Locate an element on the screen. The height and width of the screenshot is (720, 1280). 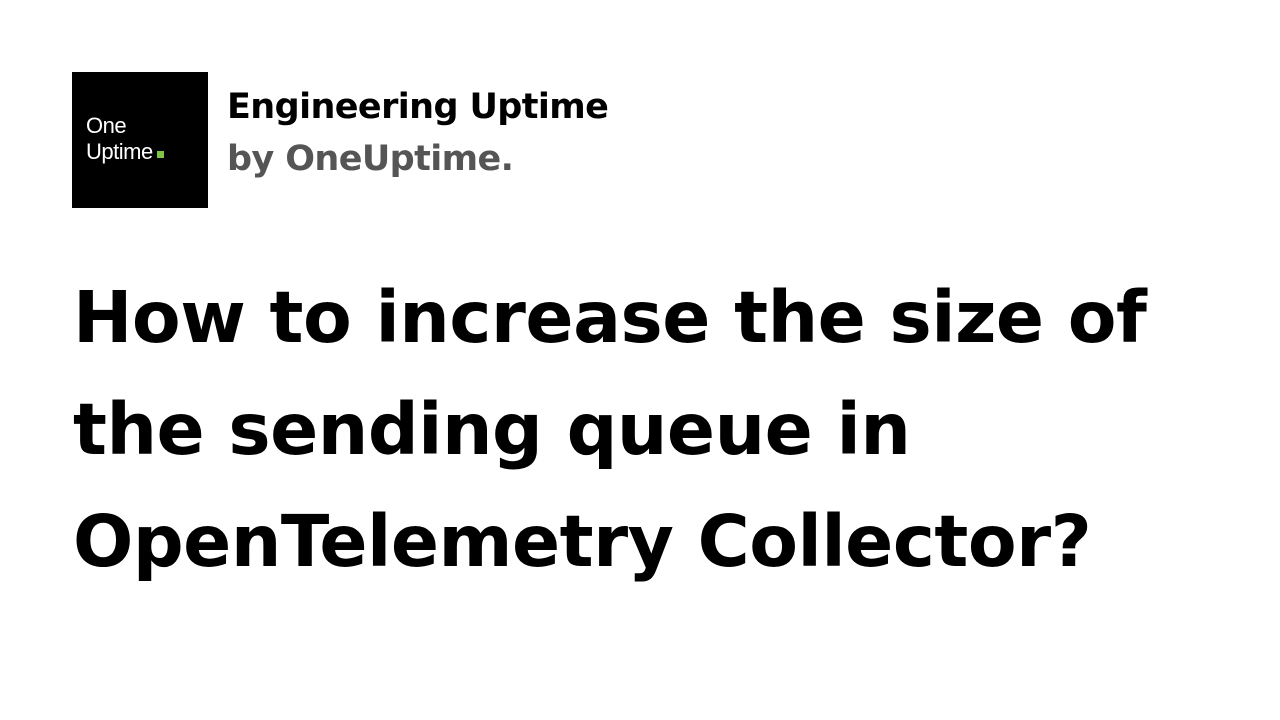
logo-line-one: One is located at coordinates (106, 125).